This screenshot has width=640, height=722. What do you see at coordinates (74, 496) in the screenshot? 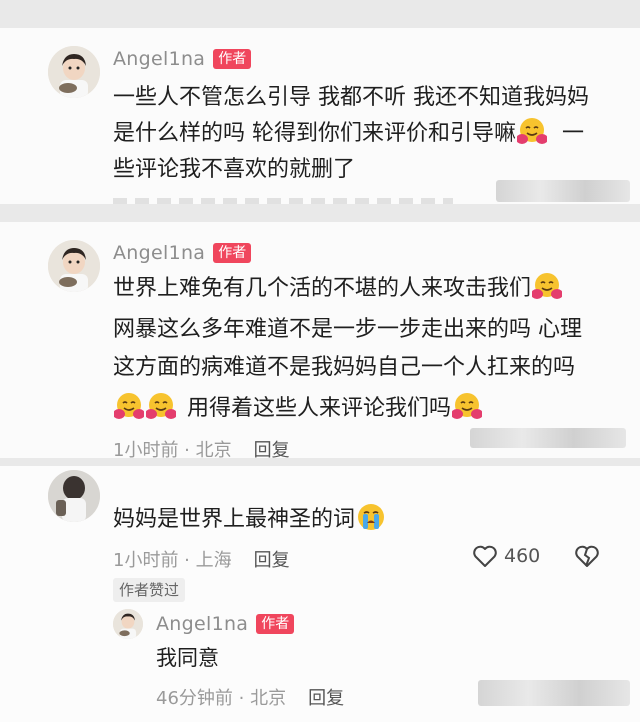
I see `commenter-avatar` at bounding box center [74, 496].